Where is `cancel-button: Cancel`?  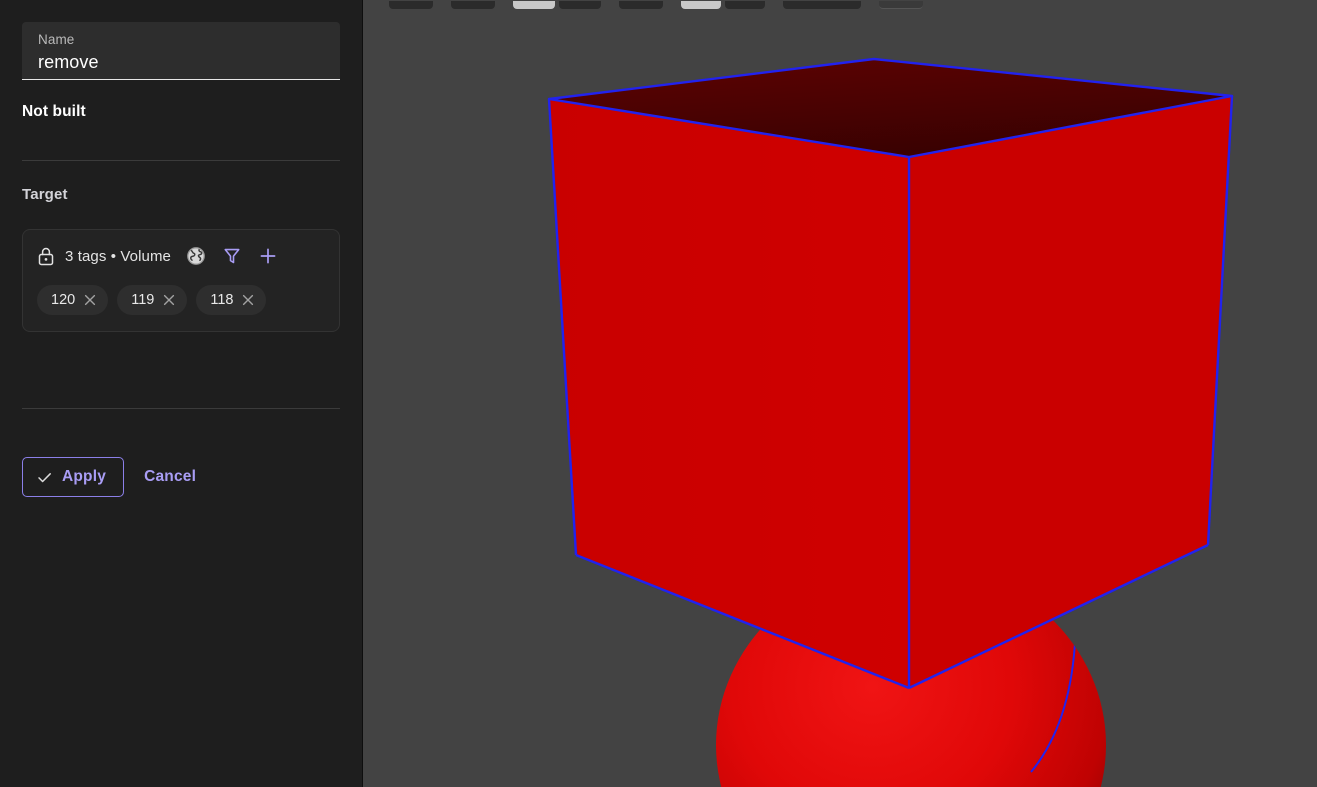 cancel-button: Cancel is located at coordinates (170, 477).